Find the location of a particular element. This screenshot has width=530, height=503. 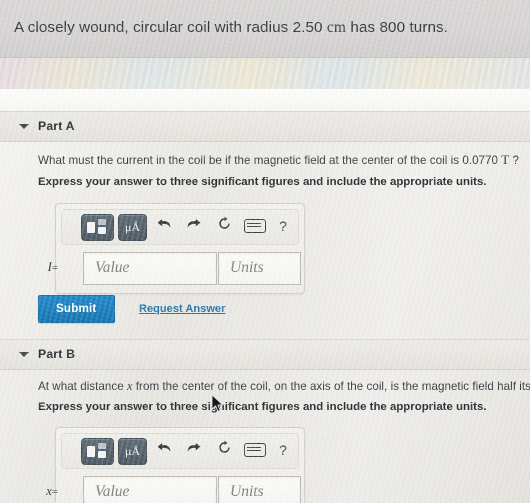

part-a-label: Part A is located at coordinates (56, 126).